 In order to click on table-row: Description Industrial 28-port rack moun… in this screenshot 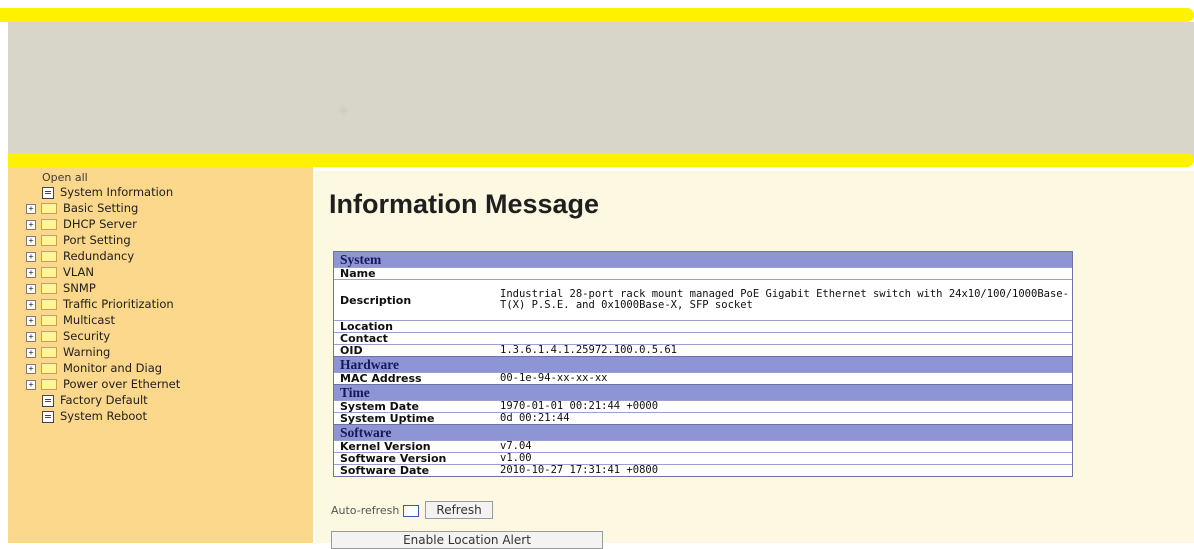, I will do `click(703, 299)`.